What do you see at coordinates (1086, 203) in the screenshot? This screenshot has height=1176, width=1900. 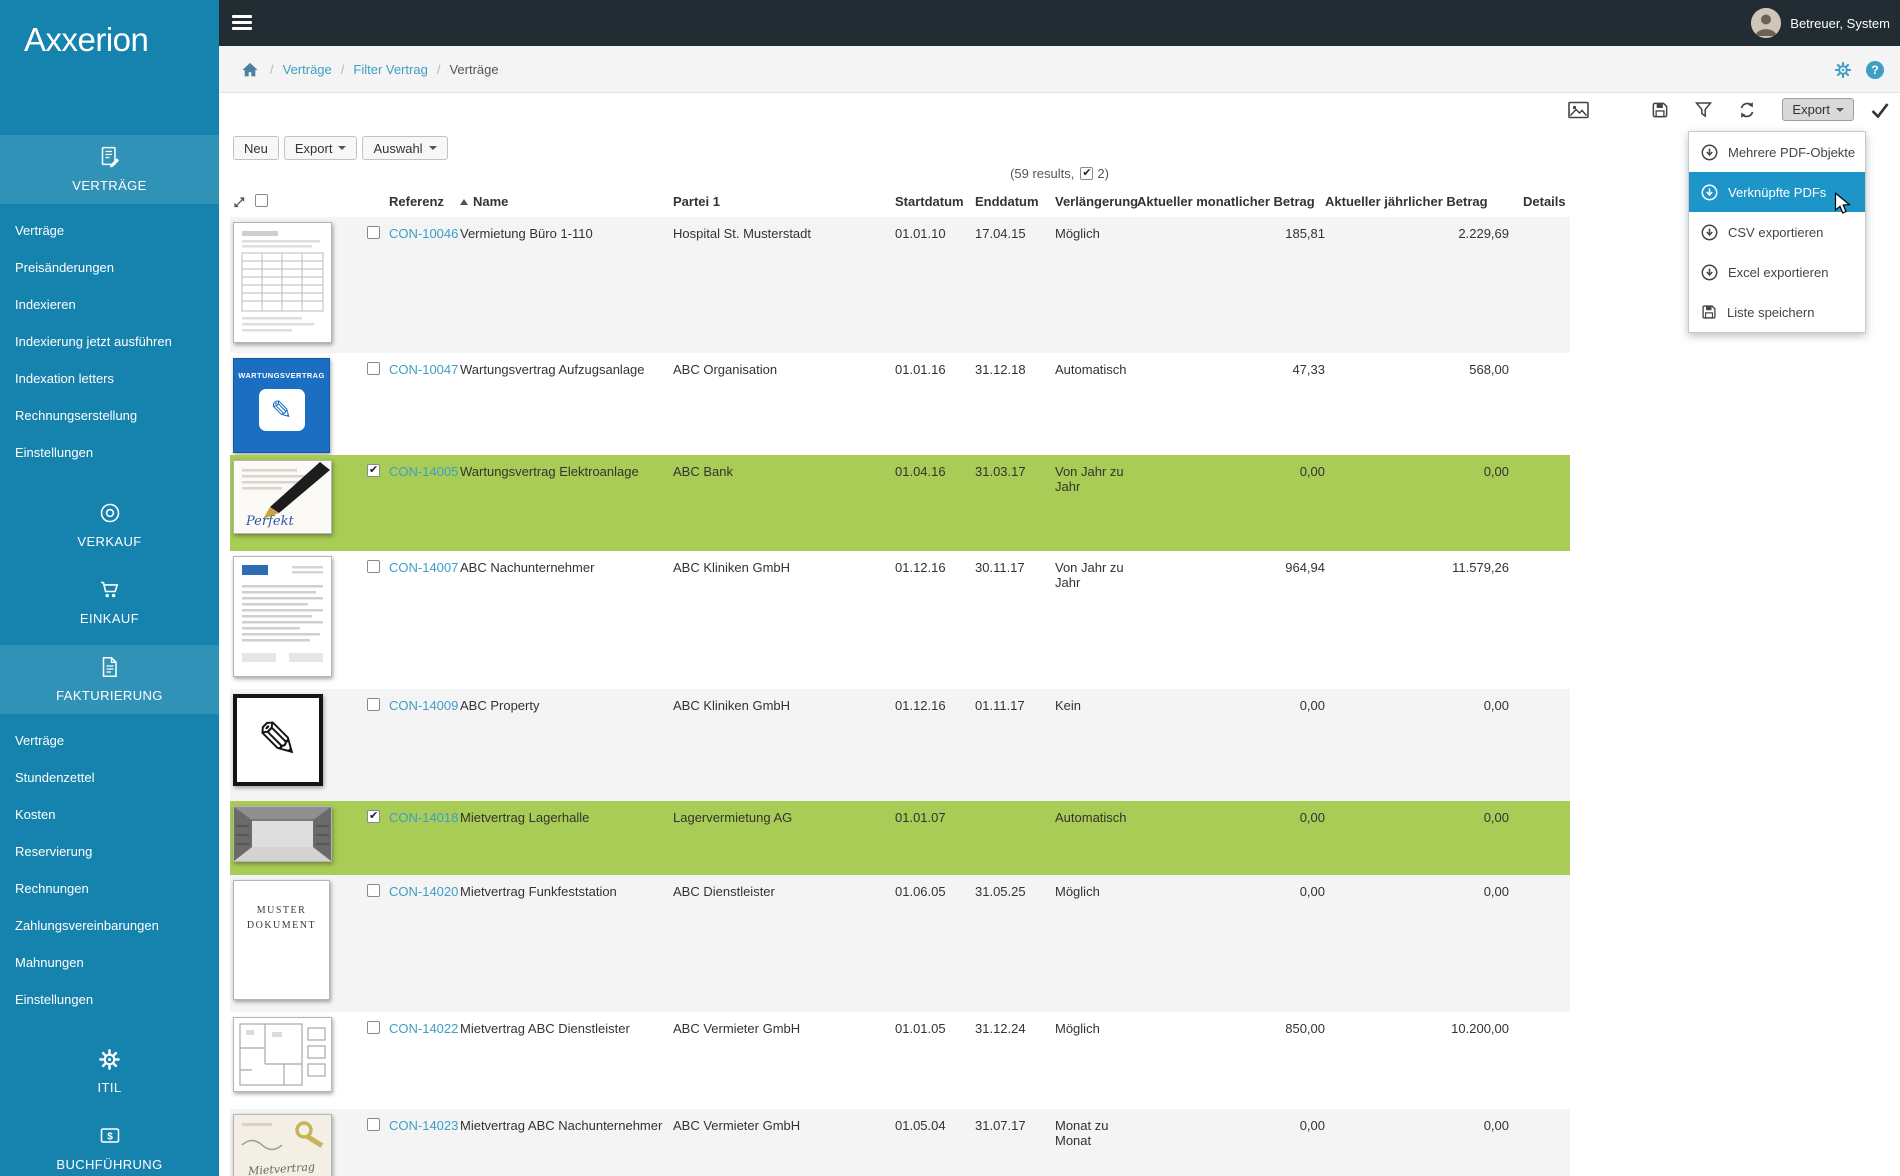 I see `column-header-verlaengerung: Verlängerung` at bounding box center [1086, 203].